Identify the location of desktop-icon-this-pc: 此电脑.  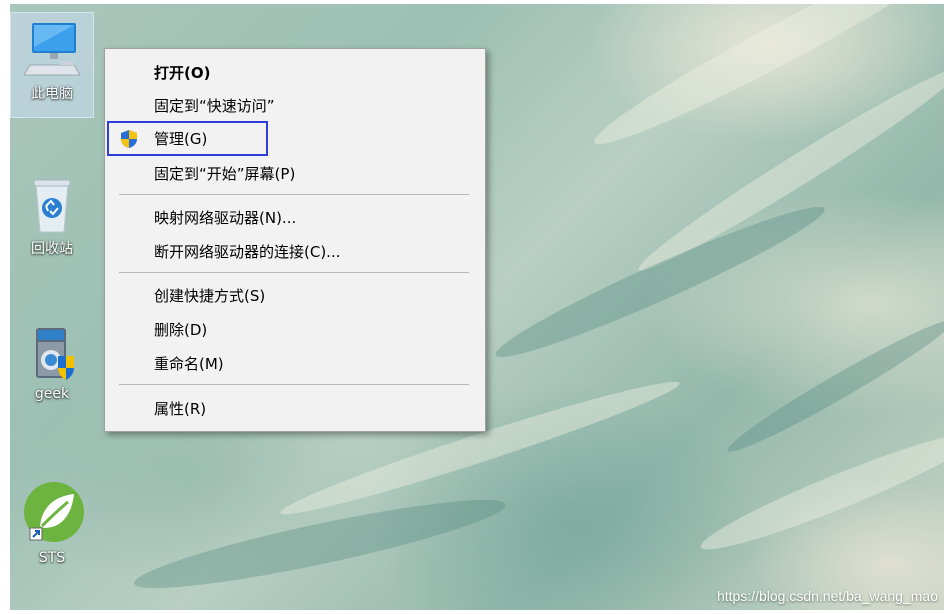
(52, 65).